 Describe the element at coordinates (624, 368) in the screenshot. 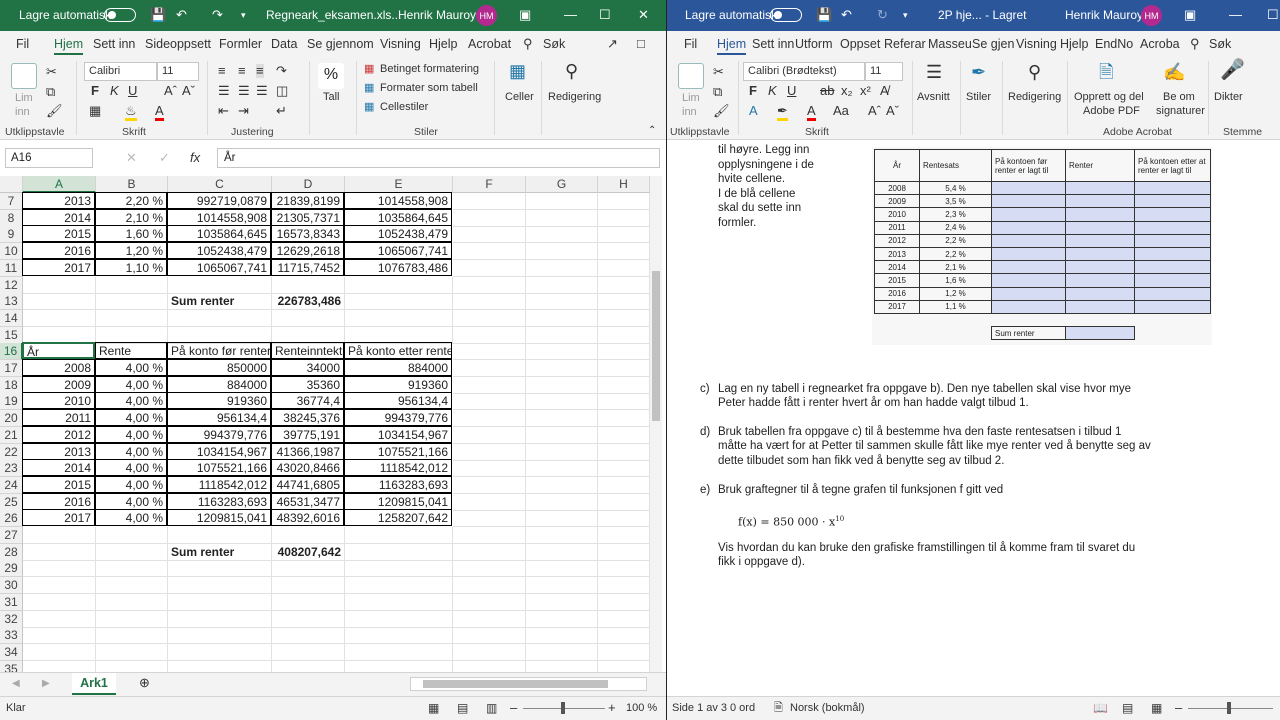

I see `cell-h17` at that location.